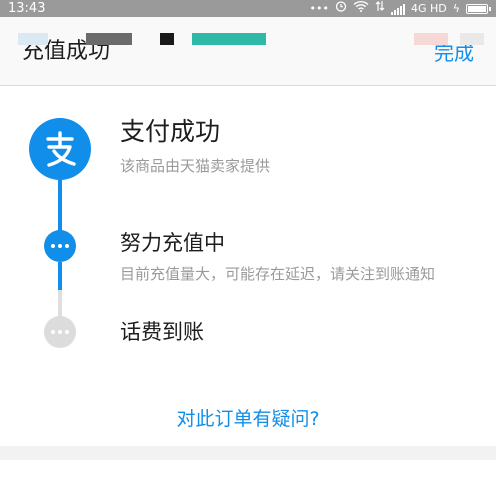 Image resolution: width=496 pixels, height=492 pixels. What do you see at coordinates (60, 206) in the screenshot?
I see `timeline-connector-done` at bounding box center [60, 206].